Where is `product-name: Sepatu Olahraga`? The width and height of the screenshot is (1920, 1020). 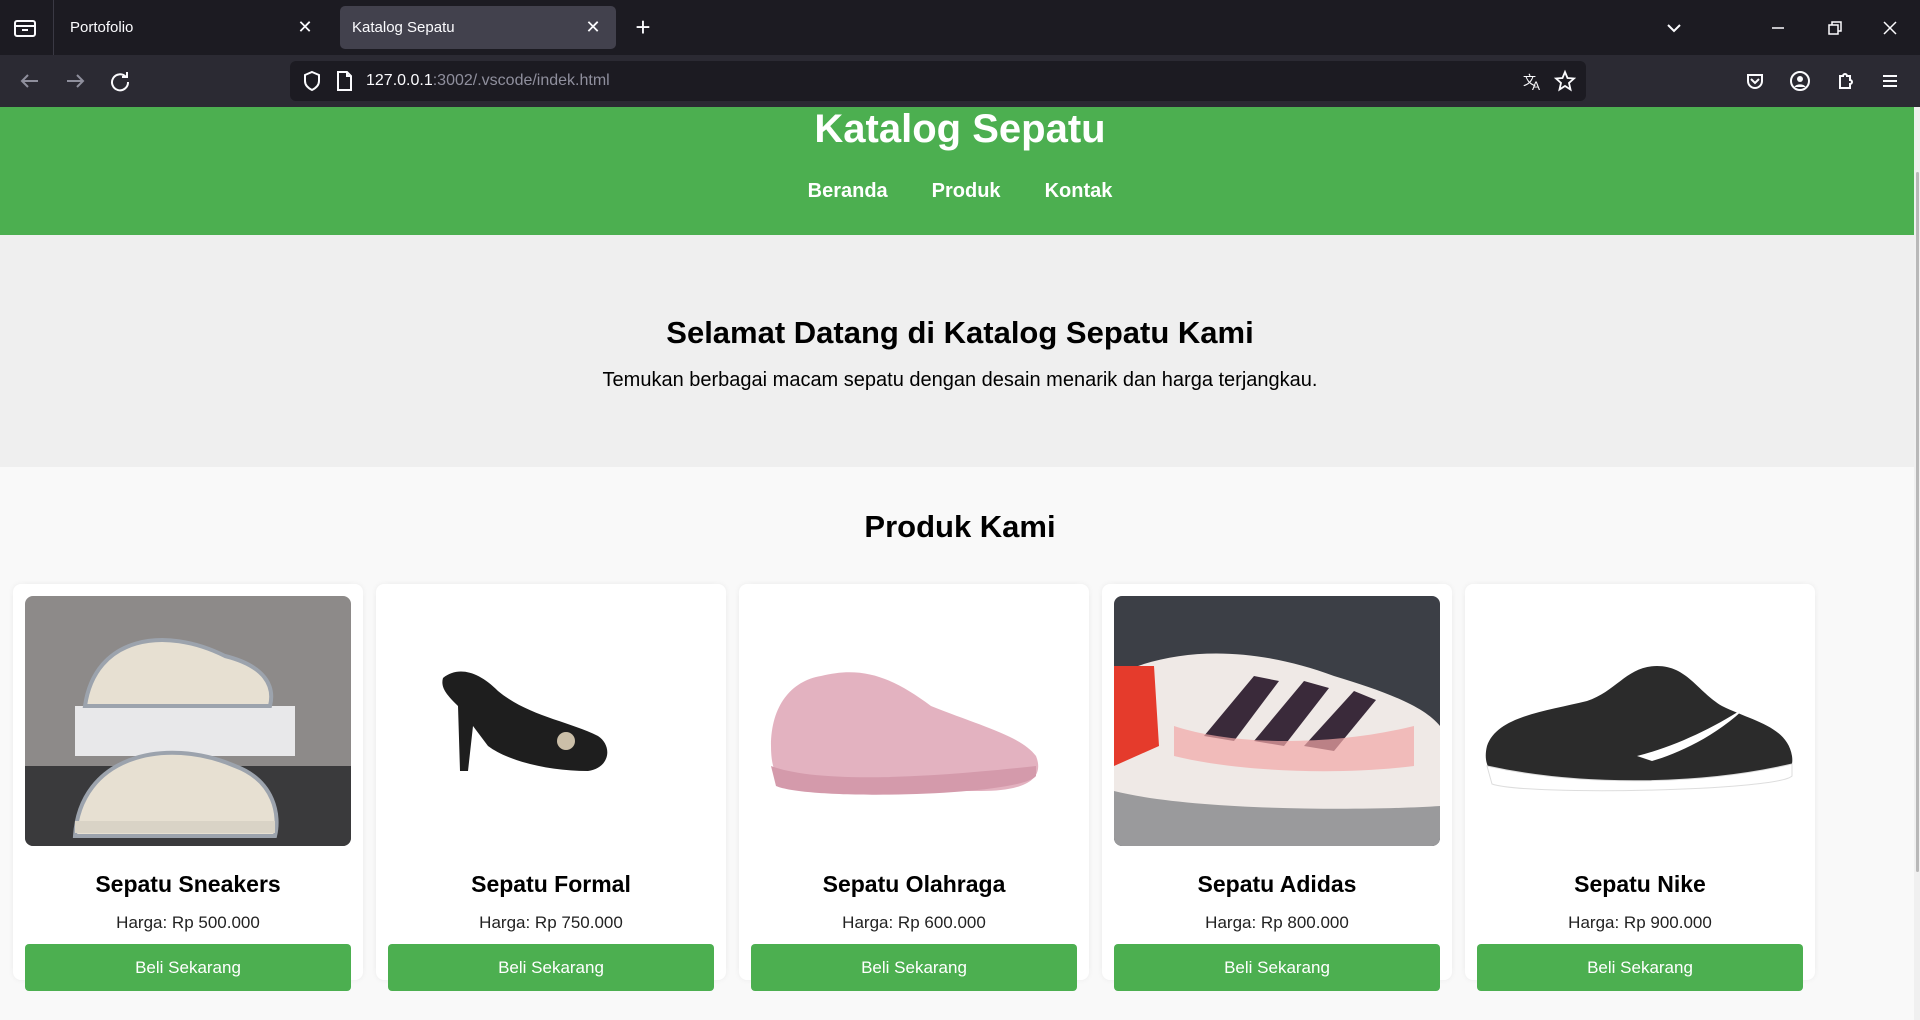 product-name: Sepatu Olahraga is located at coordinates (914, 884).